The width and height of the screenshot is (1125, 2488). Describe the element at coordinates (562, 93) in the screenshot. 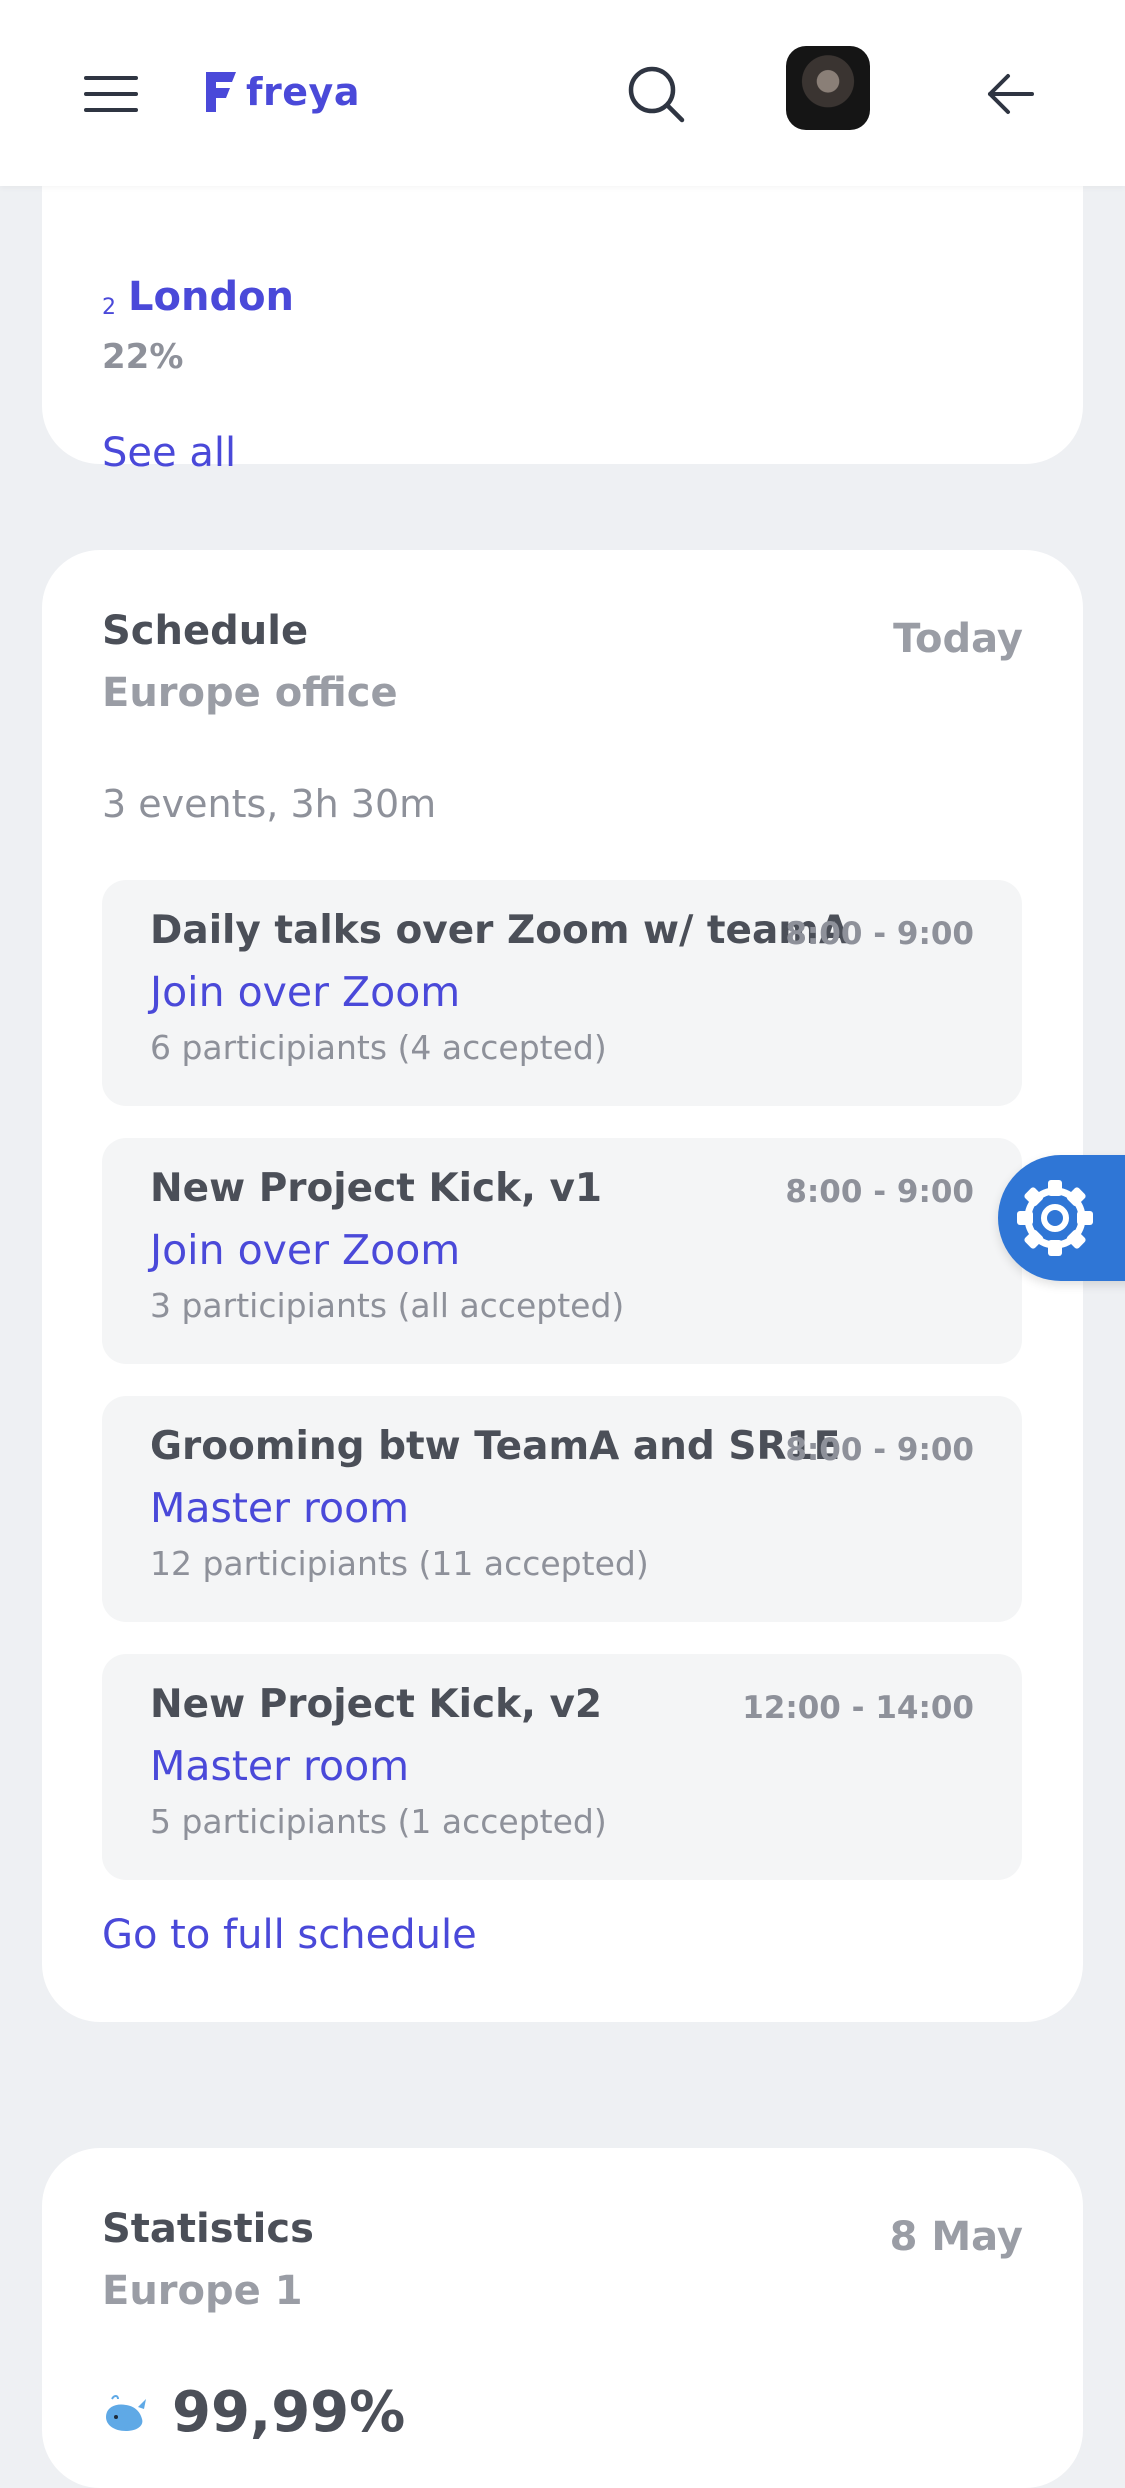

I see `top-navigation-bar: freya` at that location.